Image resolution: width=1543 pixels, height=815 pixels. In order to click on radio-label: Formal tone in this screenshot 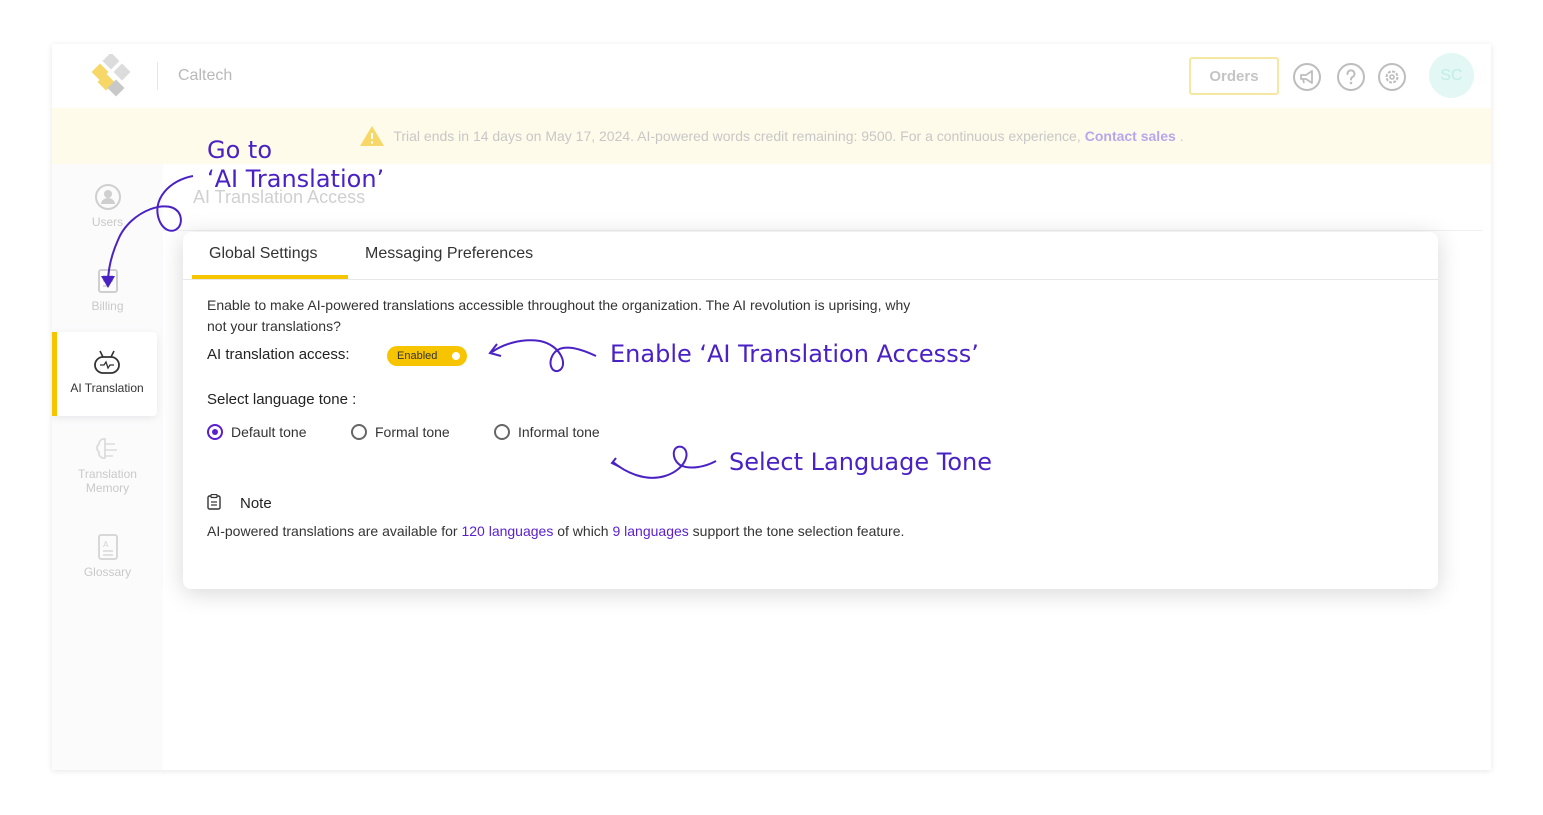, I will do `click(412, 432)`.